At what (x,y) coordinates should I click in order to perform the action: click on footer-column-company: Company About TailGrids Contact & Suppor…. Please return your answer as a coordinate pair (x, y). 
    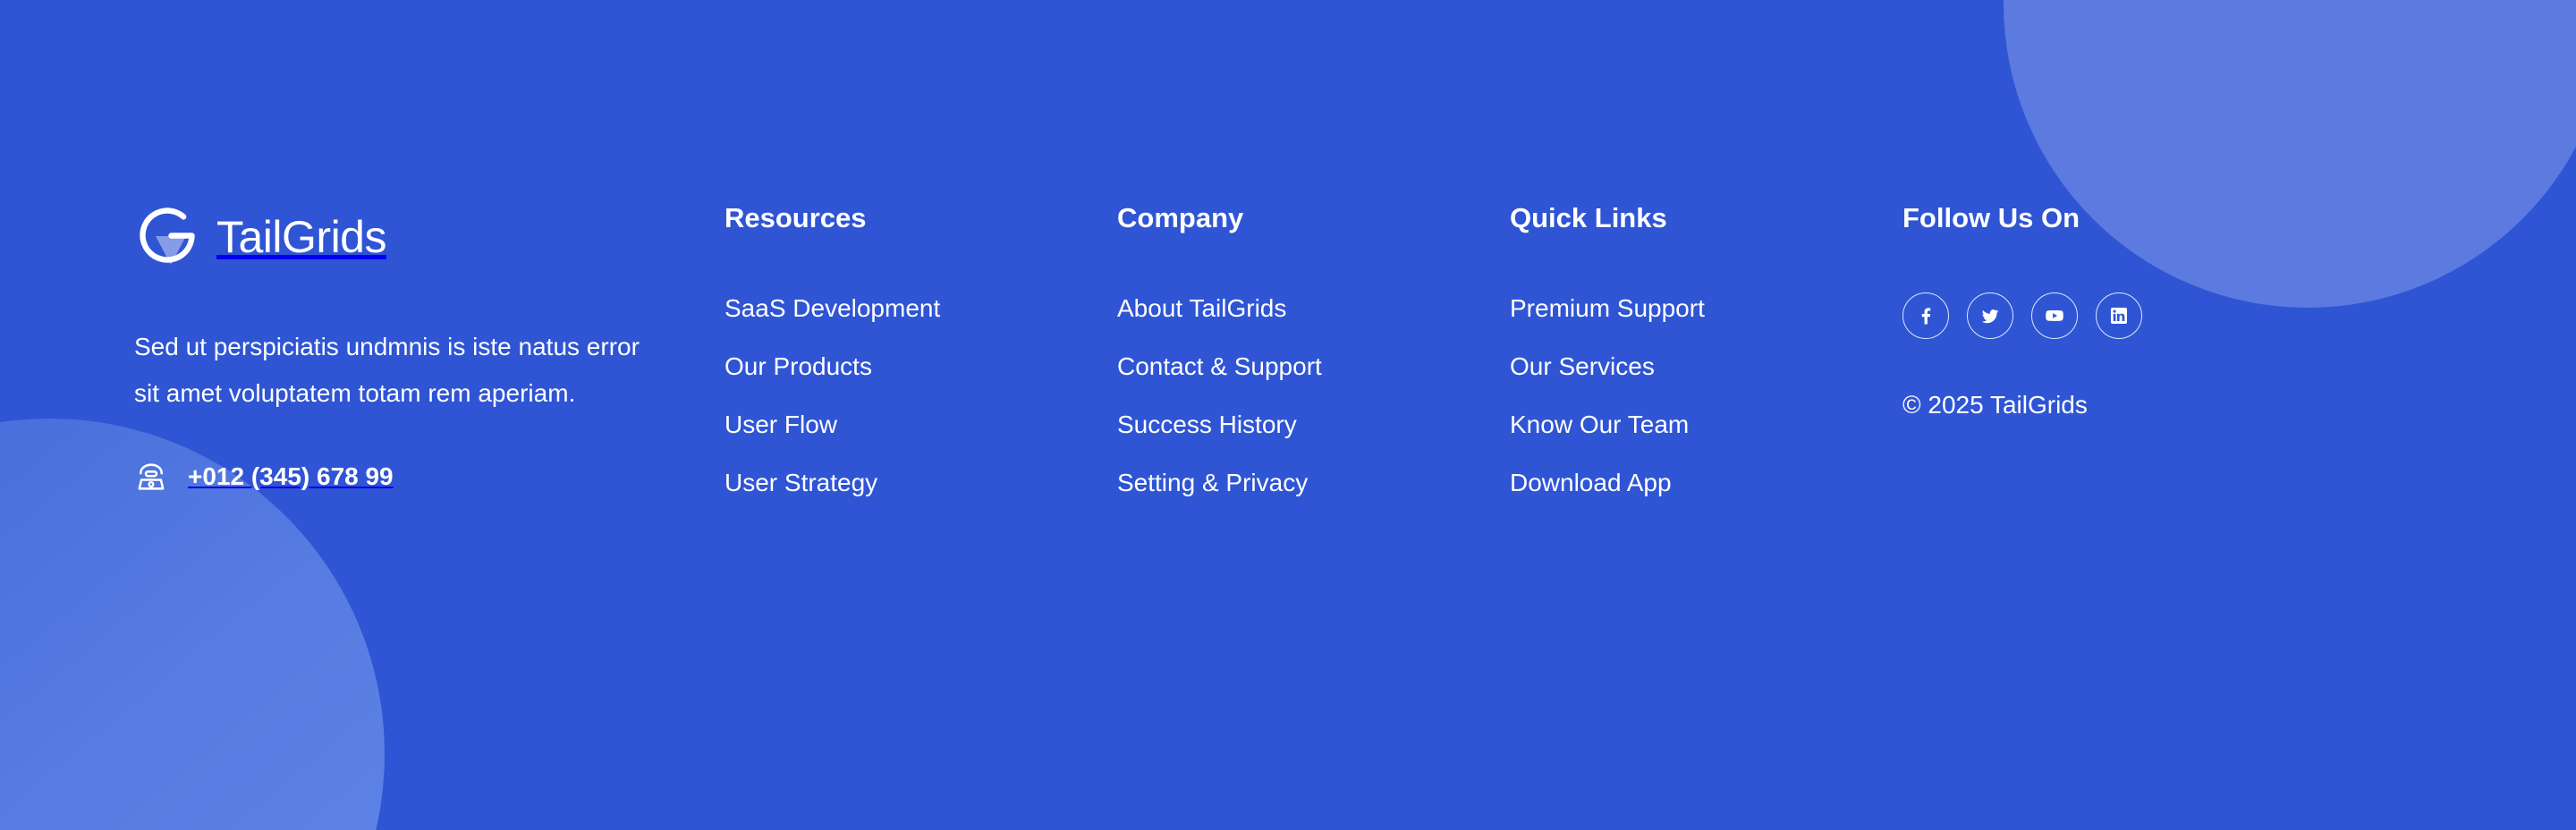
    Looking at the image, I should click on (1313, 351).